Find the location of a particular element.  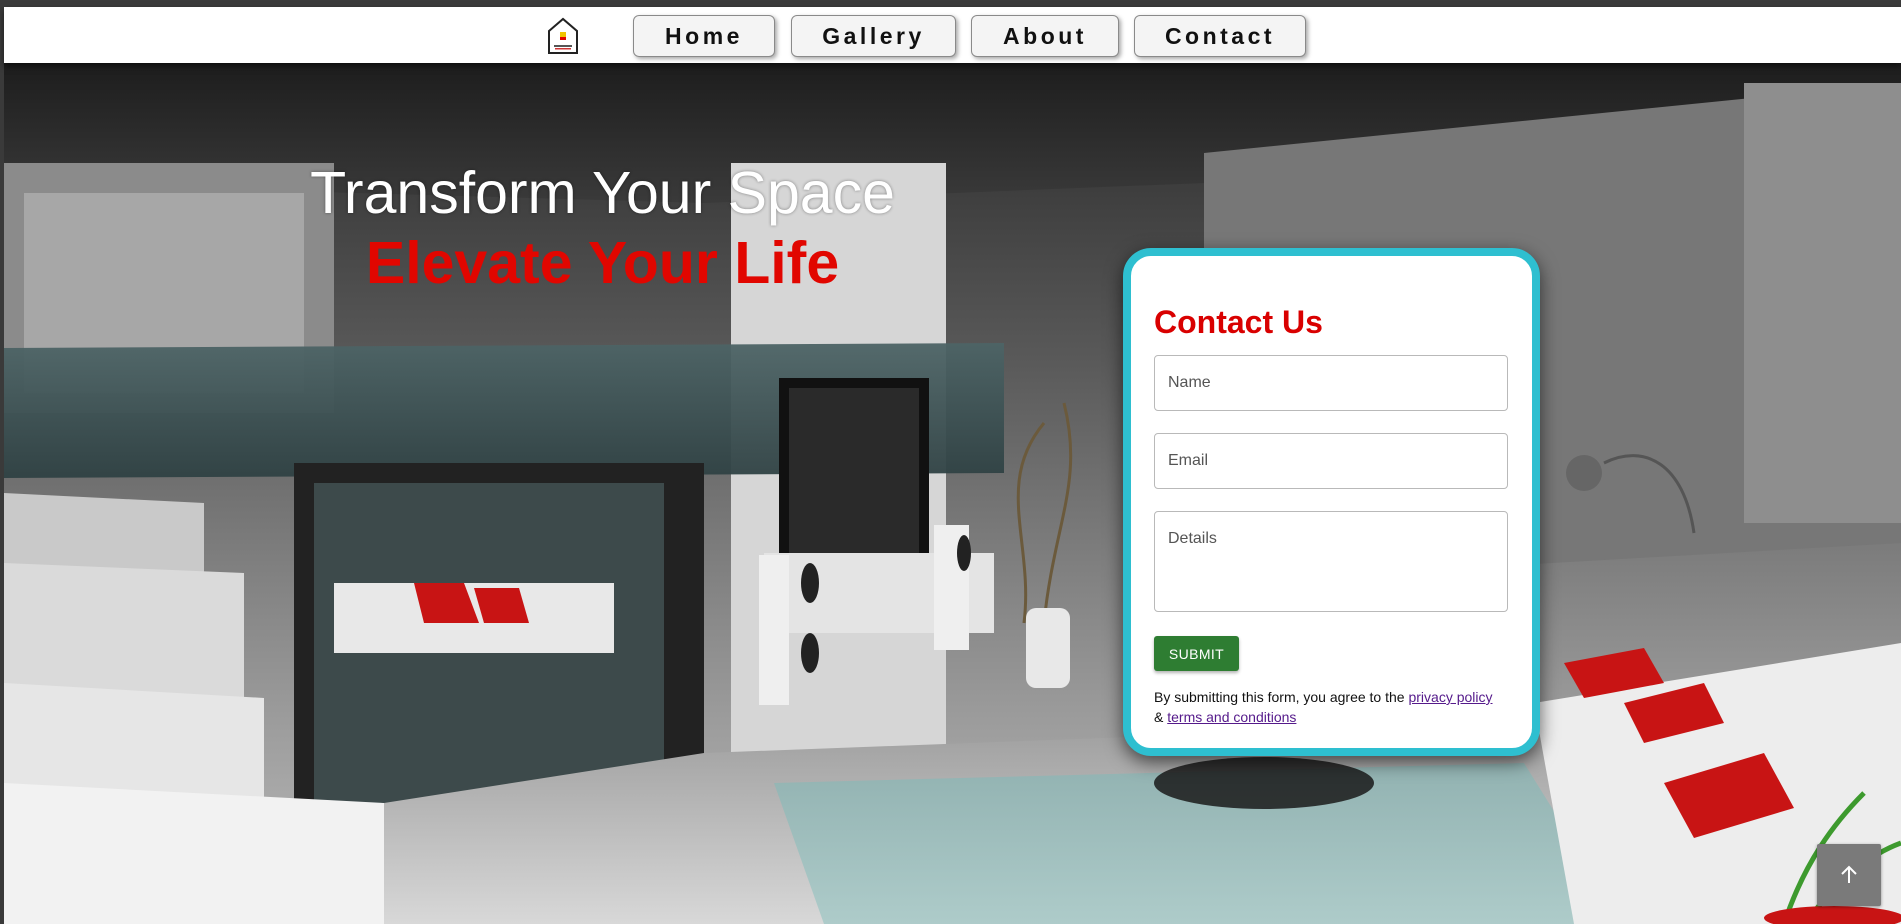

privacy-policy-link: privacy policy is located at coordinates (1450, 697).